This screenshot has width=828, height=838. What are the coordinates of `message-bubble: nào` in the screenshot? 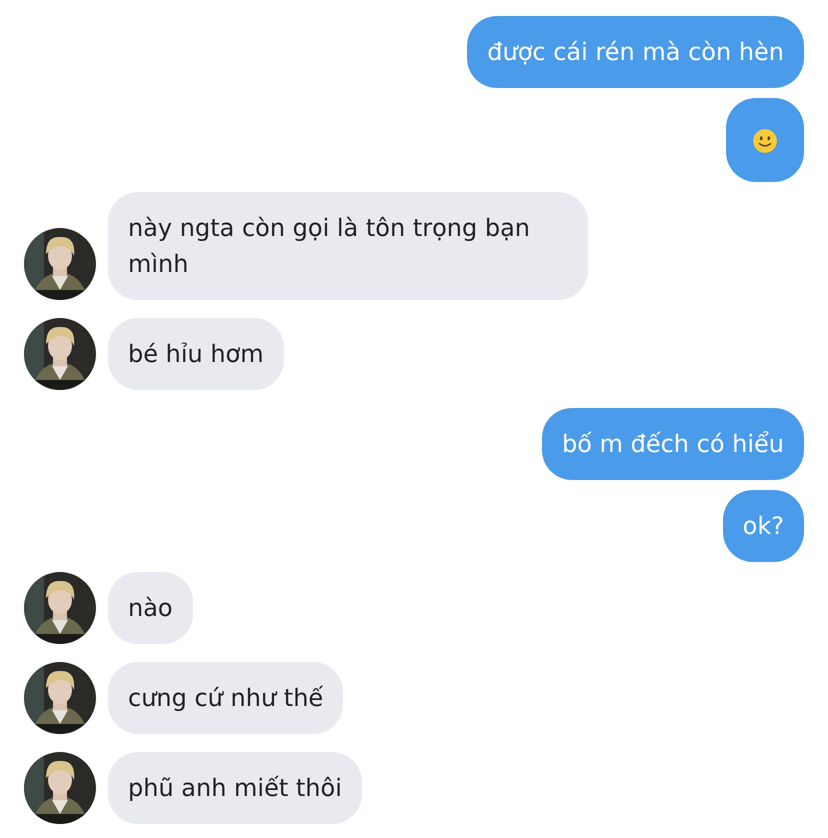 It's located at (150, 608).